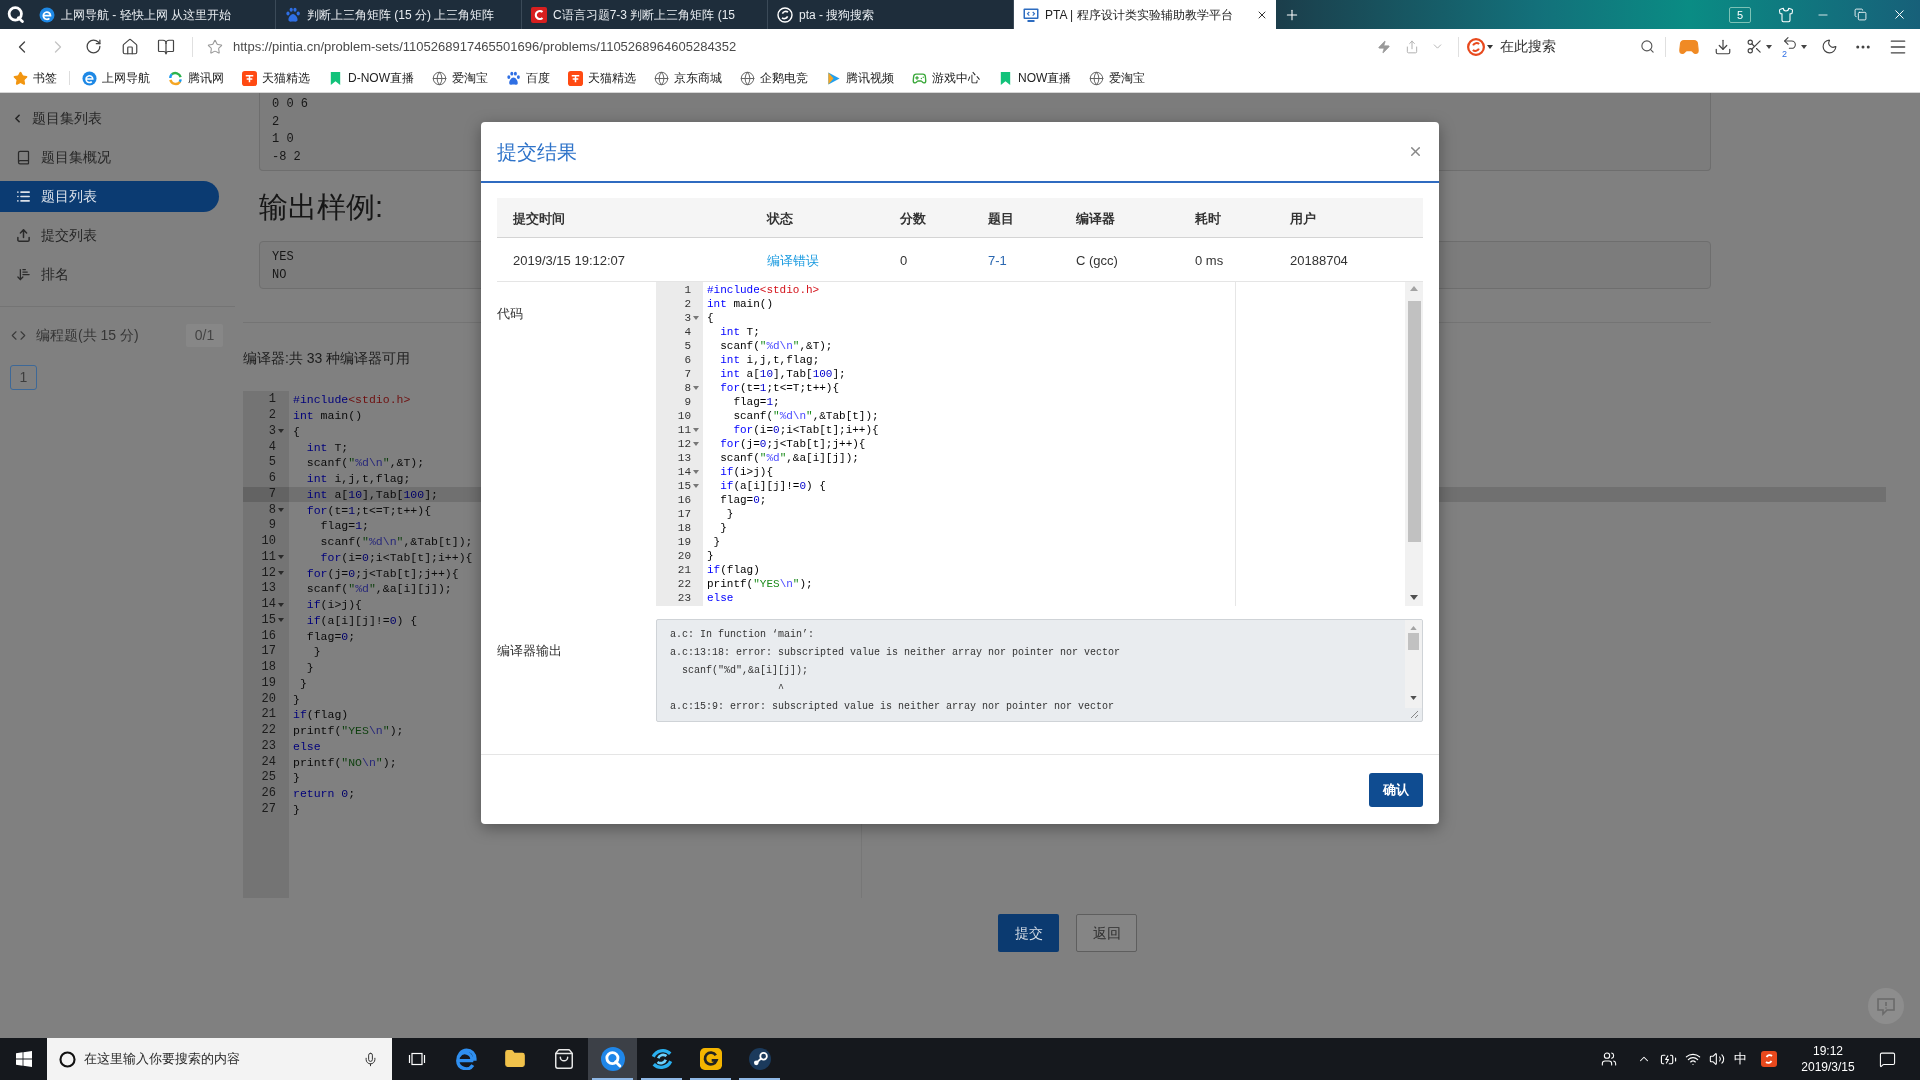 Image resolution: width=1920 pixels, height=1080 pixels. Describe the element at coordinates (684, 444) in the screenshot. I see `line-number: 12` at that location.